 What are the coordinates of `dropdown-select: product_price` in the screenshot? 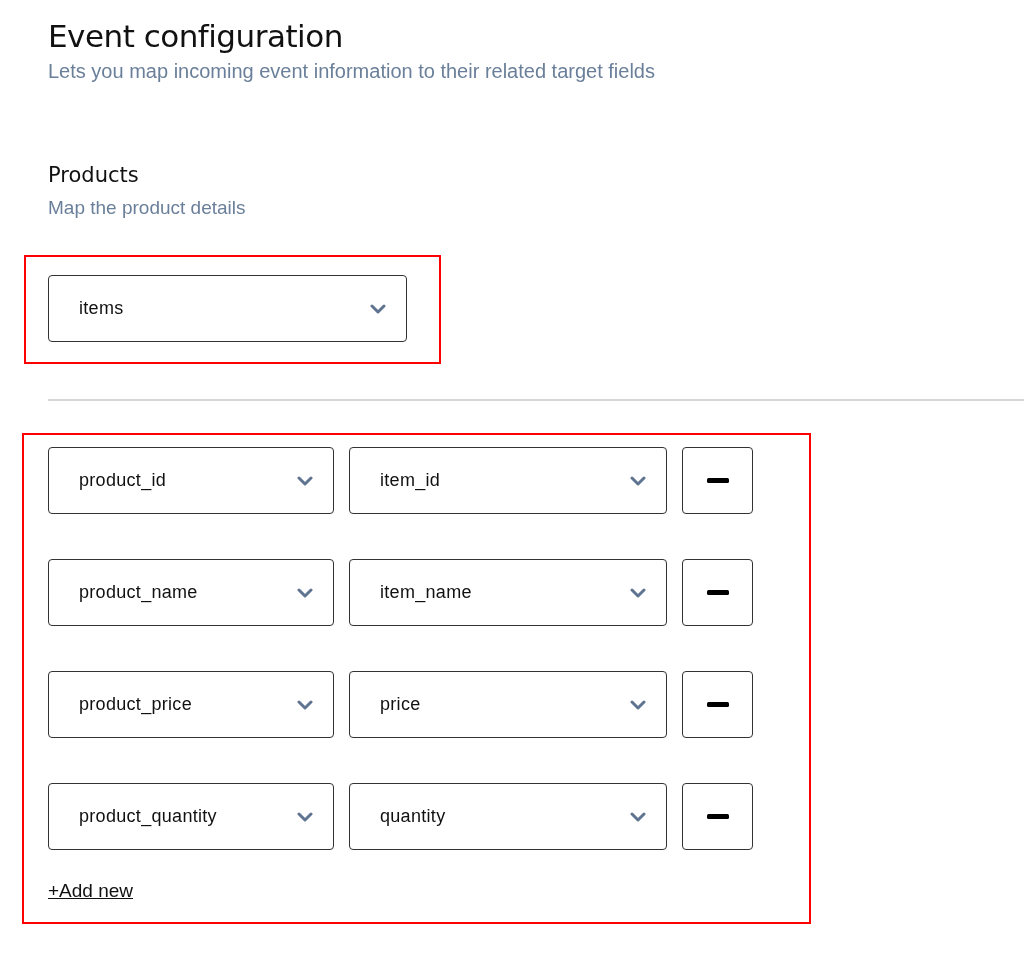 It's located at (191, 704).